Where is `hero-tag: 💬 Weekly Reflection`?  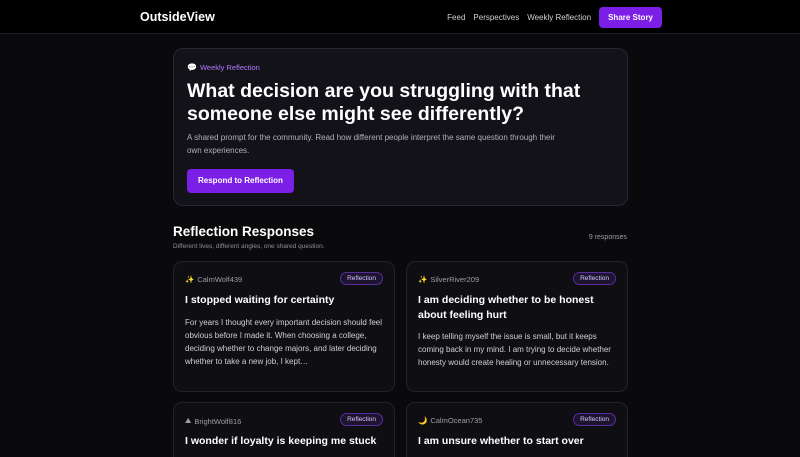
hero-tag: 💬 Weekly Reflection is located at coordinates (223, 67).